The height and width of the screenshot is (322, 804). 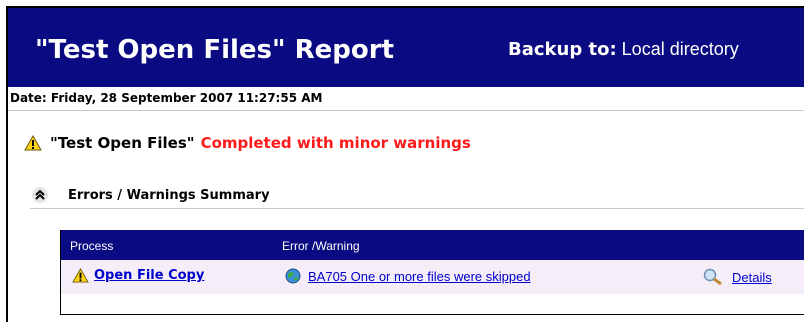 What do you see at coordinates (419, 276) in the screenshot?
I see `error-link: BA705 One or more files were skipped` at bounding box center [419, 276].